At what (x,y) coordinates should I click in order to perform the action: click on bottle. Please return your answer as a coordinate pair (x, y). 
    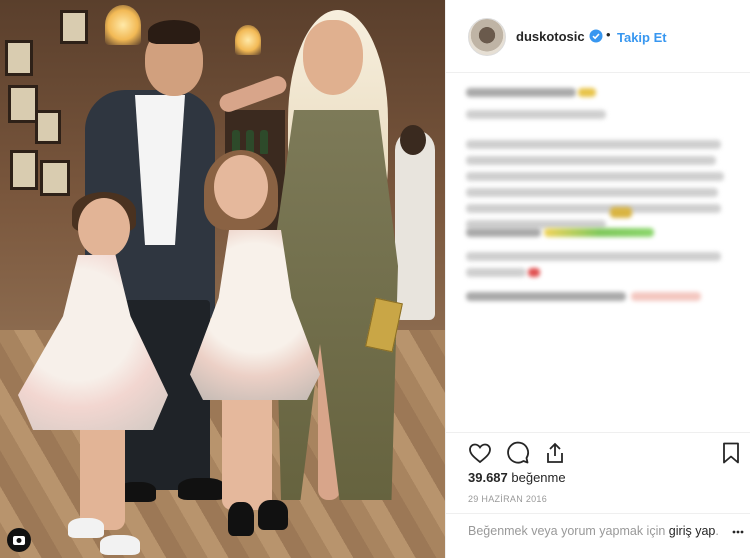
    Looking at the image, I should click on (264, 142).